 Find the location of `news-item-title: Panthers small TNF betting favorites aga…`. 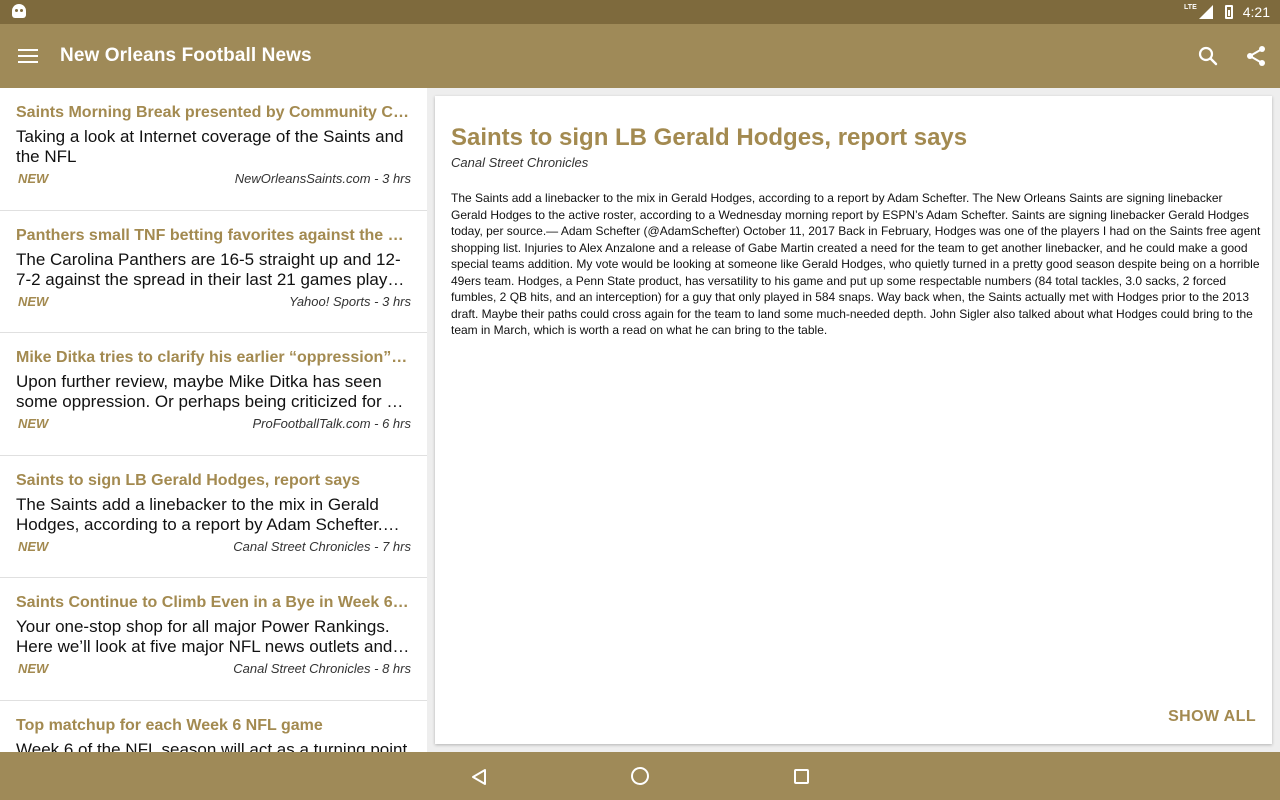

news-item-title: Panthers small TNF betting favorites aga… is located at coordinates (213, 235).